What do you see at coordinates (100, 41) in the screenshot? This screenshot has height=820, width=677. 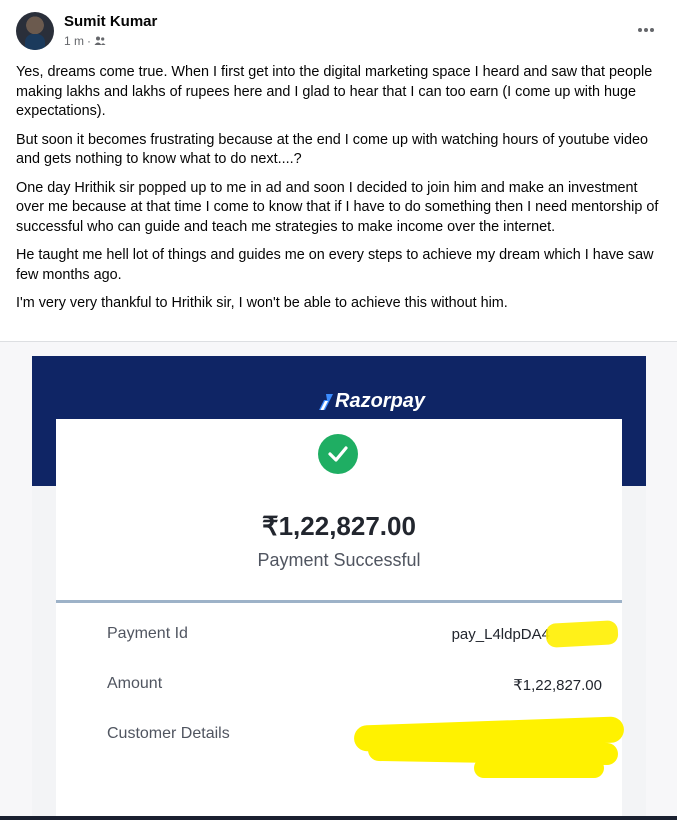 I see `friends-icon` at bounding box center [100, 41].